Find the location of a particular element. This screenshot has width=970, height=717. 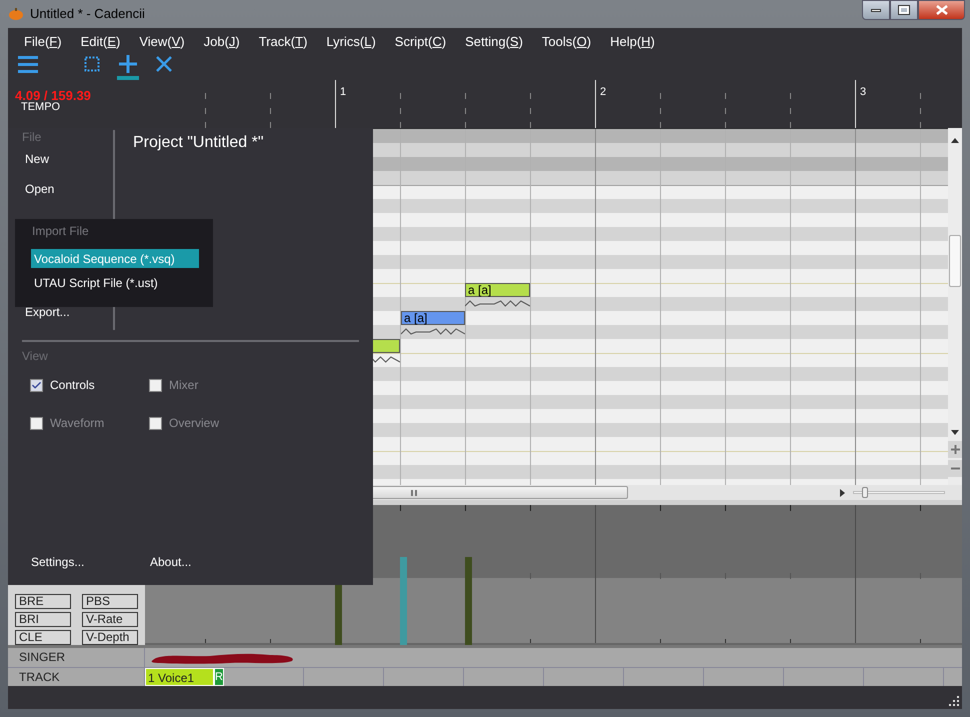

minimize-button is located at coordinates (876, 10).